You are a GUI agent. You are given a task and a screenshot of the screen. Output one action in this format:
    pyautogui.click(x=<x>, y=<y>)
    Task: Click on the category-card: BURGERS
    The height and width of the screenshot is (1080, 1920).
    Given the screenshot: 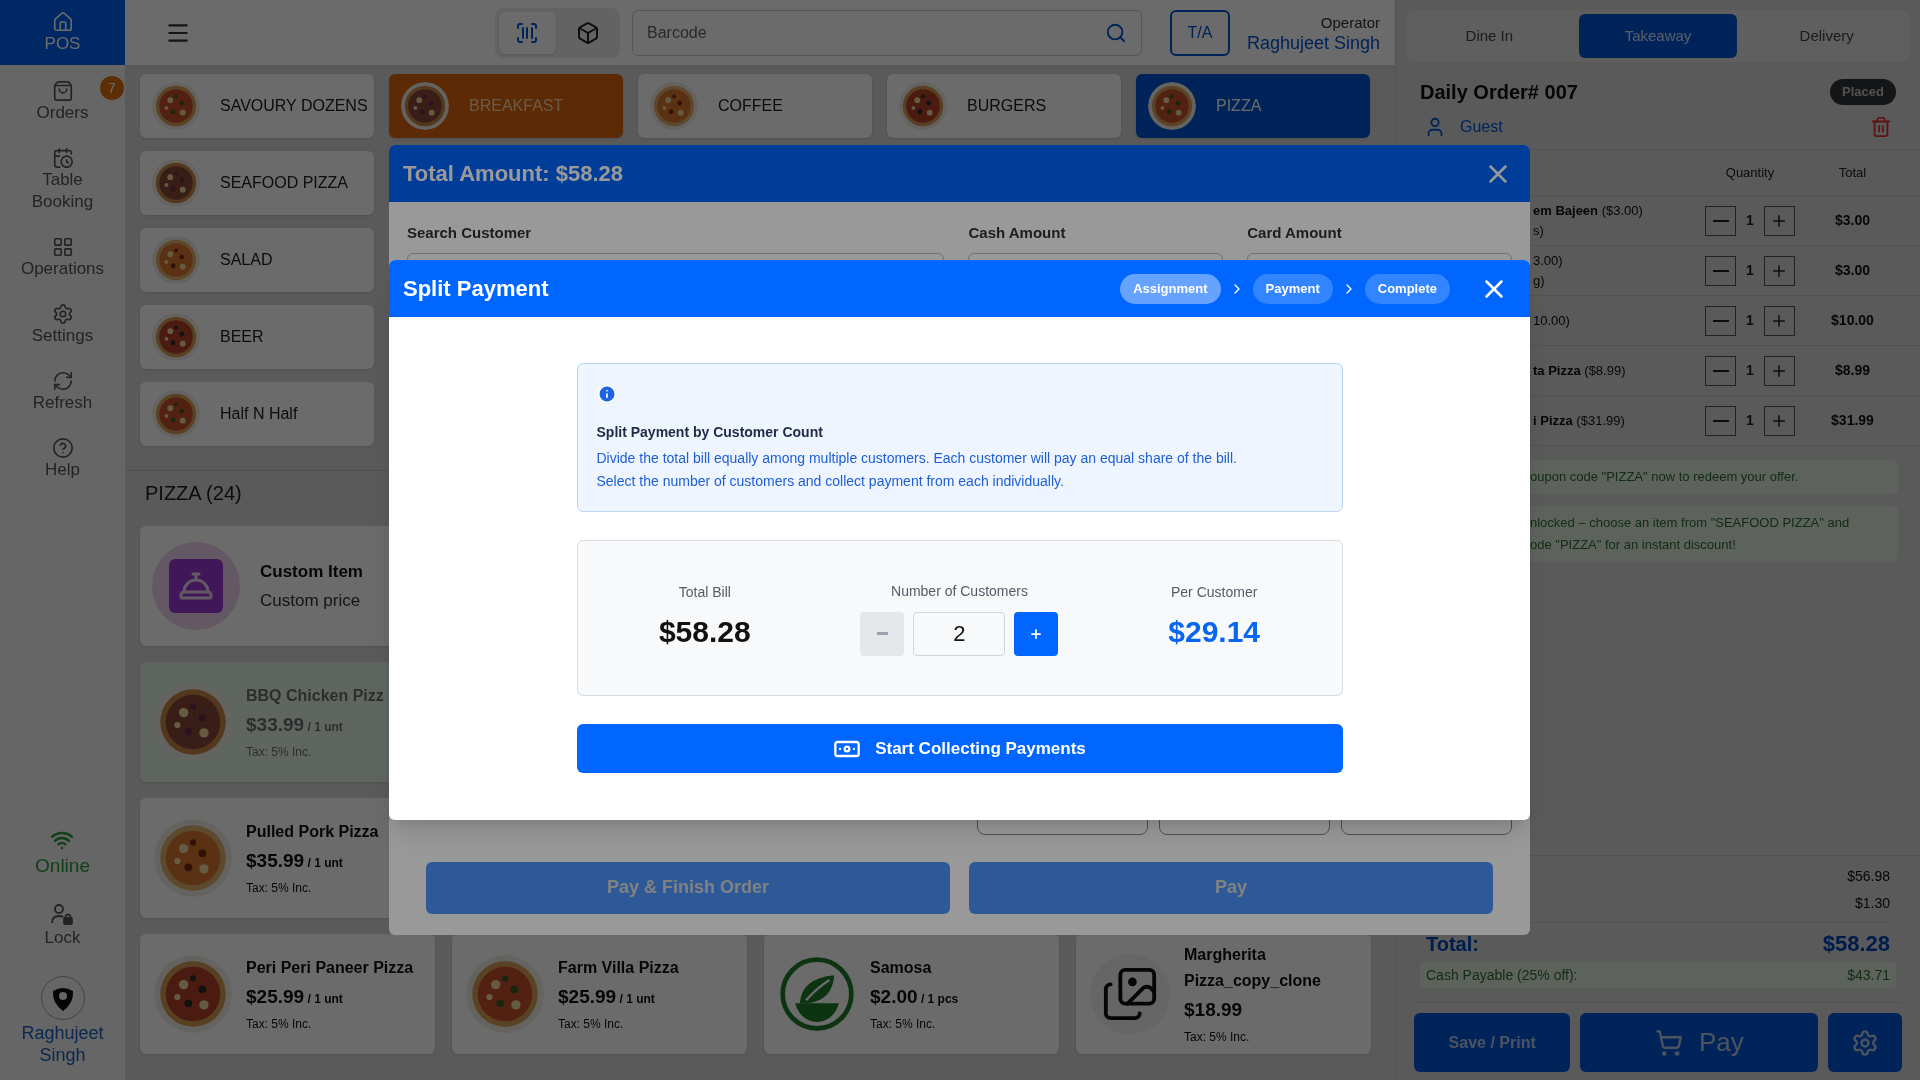 What is the action you would take?
    pyautogui.click(x=1004, y=106)
    